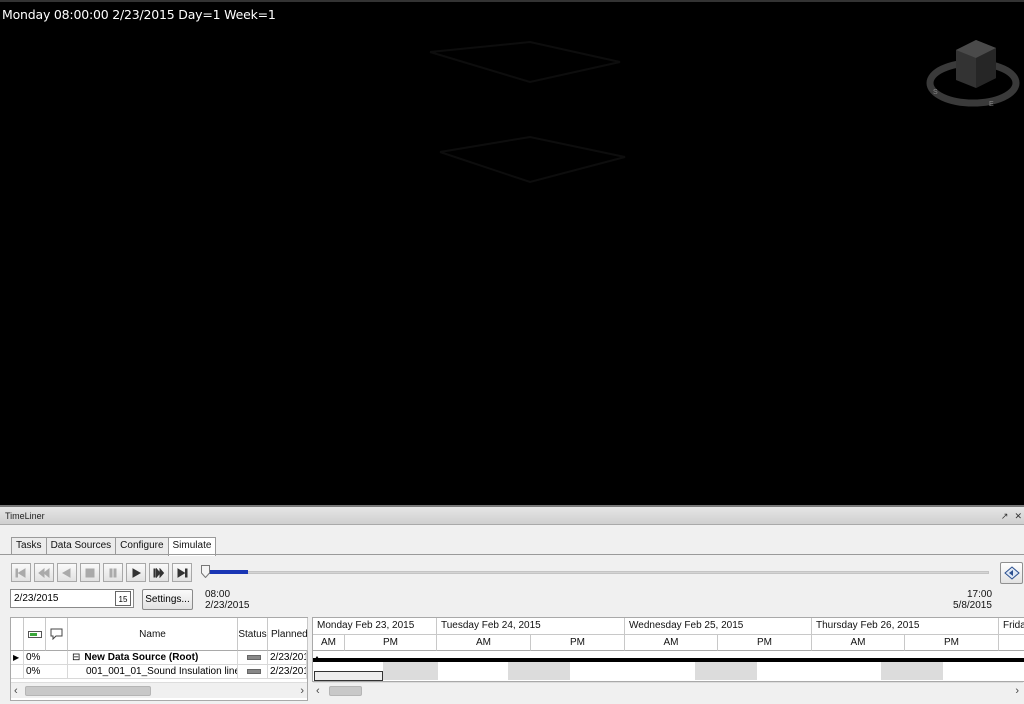  What do you see at coordinates (531, 626) in the screenshot?
I see `gantt-day-header: Tuesday Feb 24, 2015` at bounding box center [531, 626].